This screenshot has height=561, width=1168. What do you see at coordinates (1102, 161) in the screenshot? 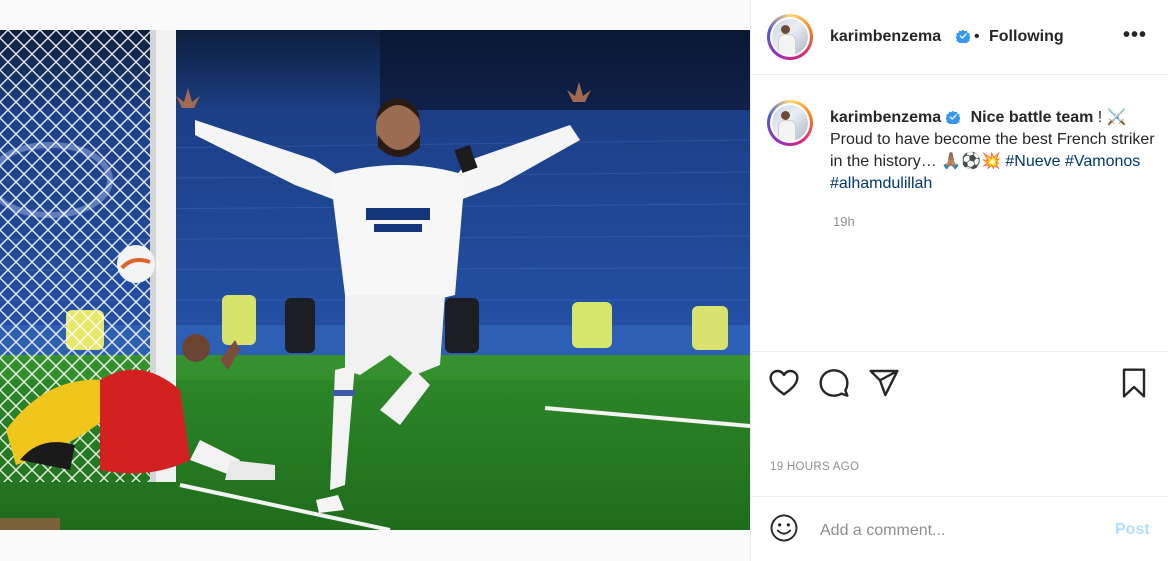
I see `hashtag-link: #Vamonos` at bounding box center [1102, 161].